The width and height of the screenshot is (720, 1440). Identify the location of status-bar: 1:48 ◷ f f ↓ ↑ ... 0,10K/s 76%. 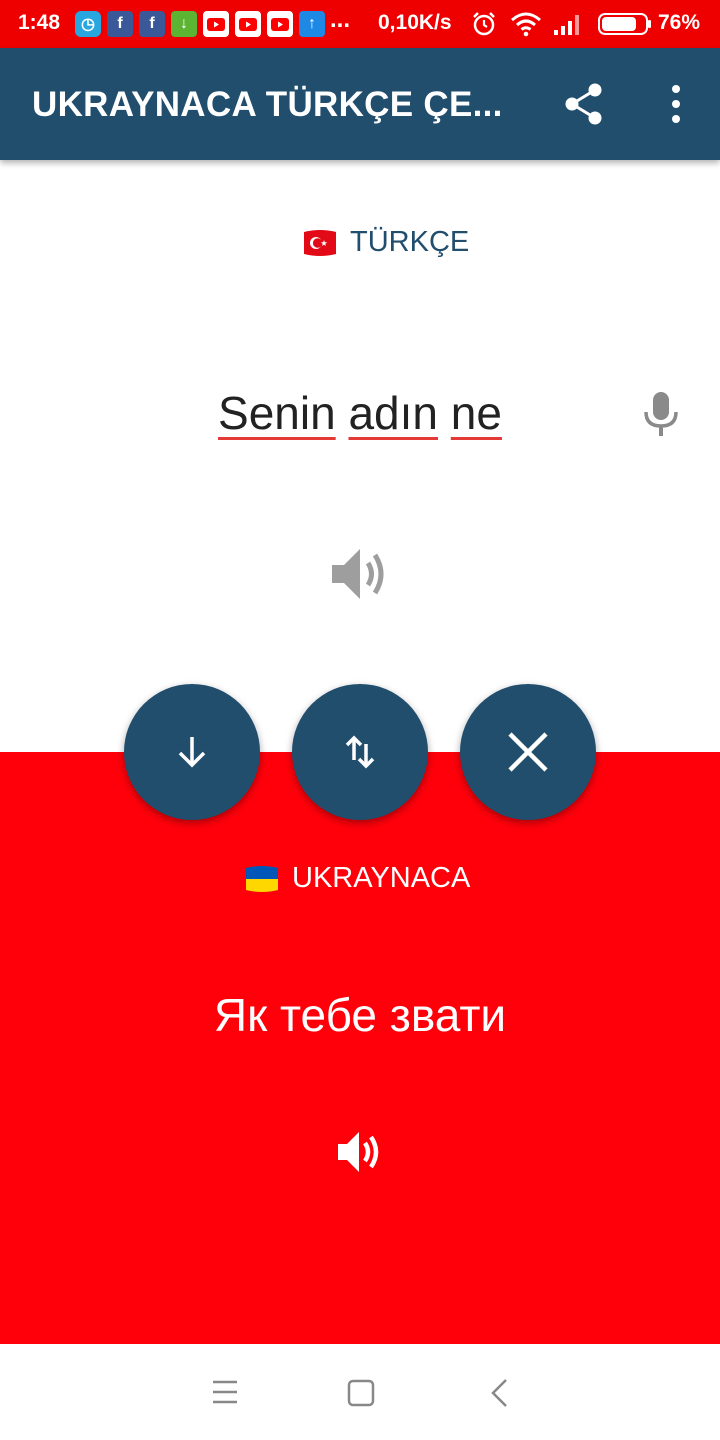
(360, 24).